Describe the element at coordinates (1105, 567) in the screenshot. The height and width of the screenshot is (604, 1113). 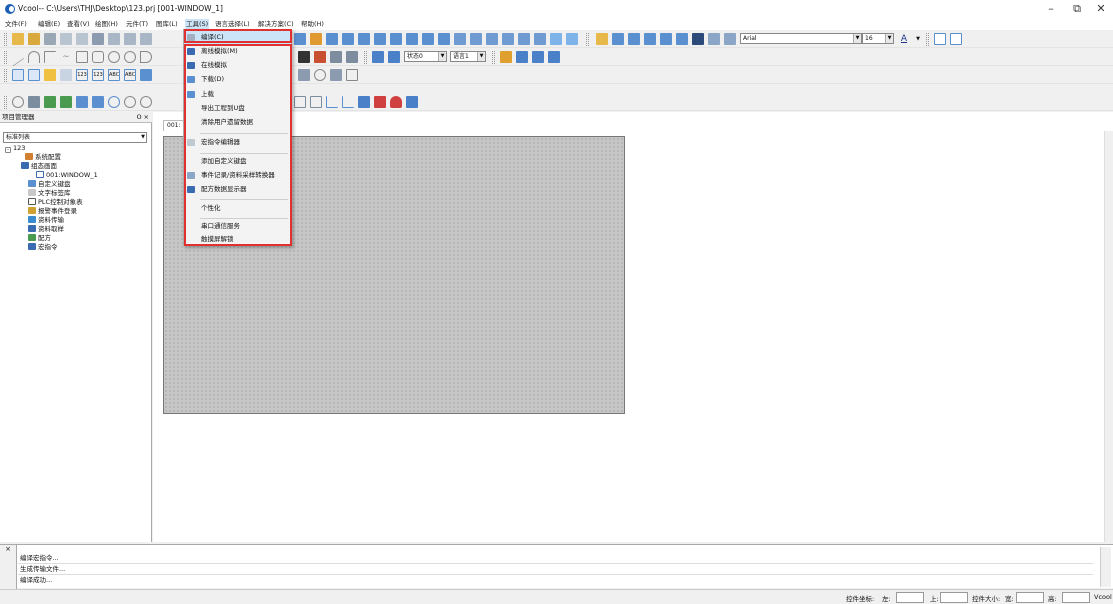
I see `output-scrollbar` at that location.